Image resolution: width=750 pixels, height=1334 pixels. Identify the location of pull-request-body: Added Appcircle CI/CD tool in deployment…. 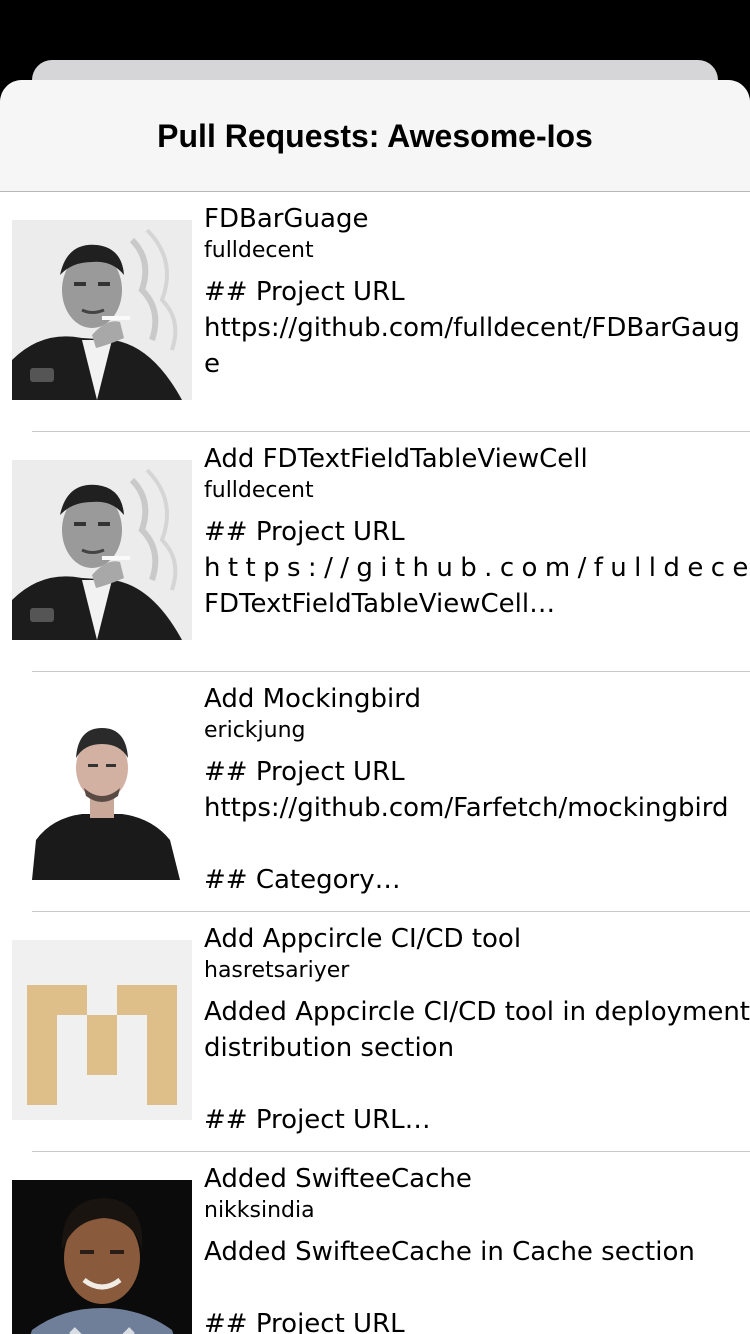
(477, 1066).